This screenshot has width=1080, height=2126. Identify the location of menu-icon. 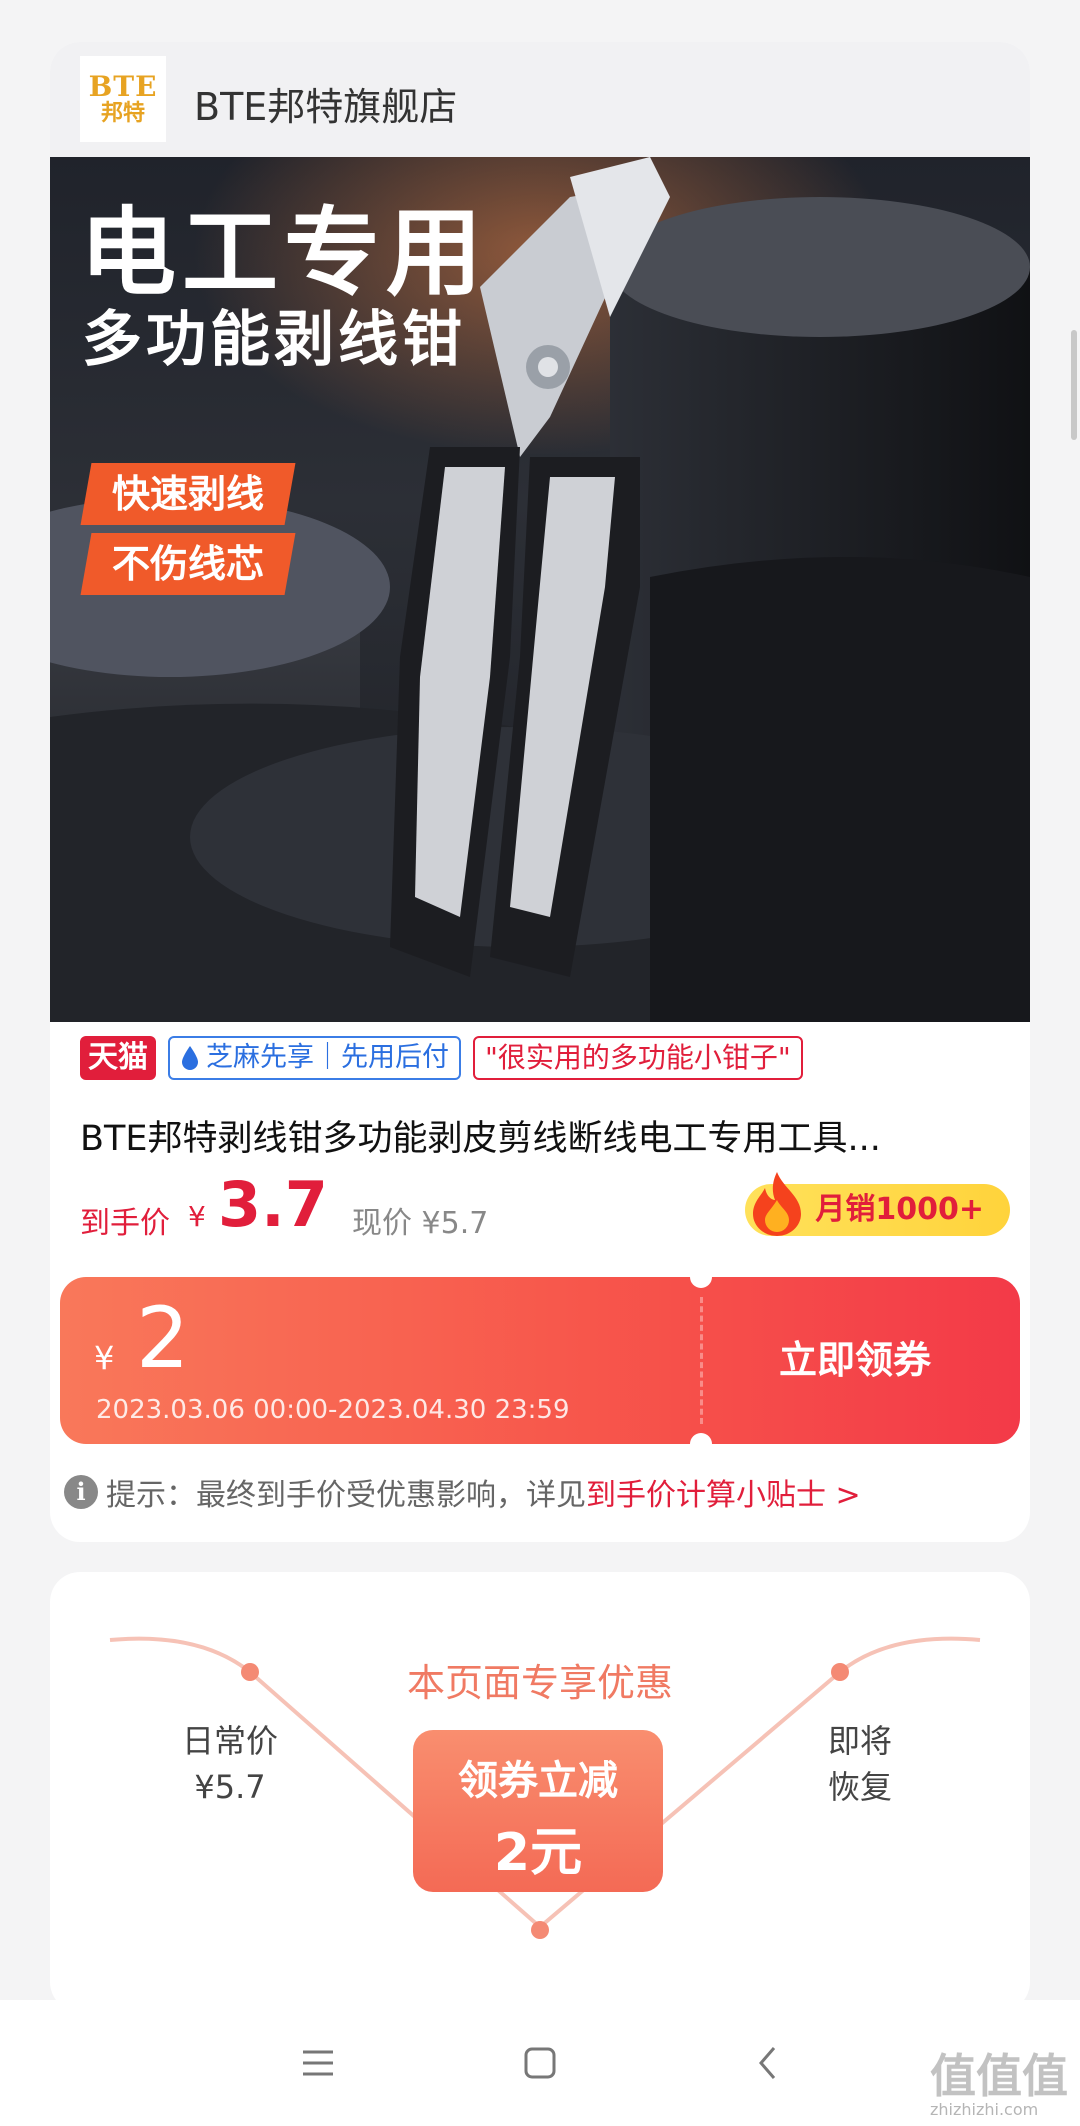
(318, 2063).